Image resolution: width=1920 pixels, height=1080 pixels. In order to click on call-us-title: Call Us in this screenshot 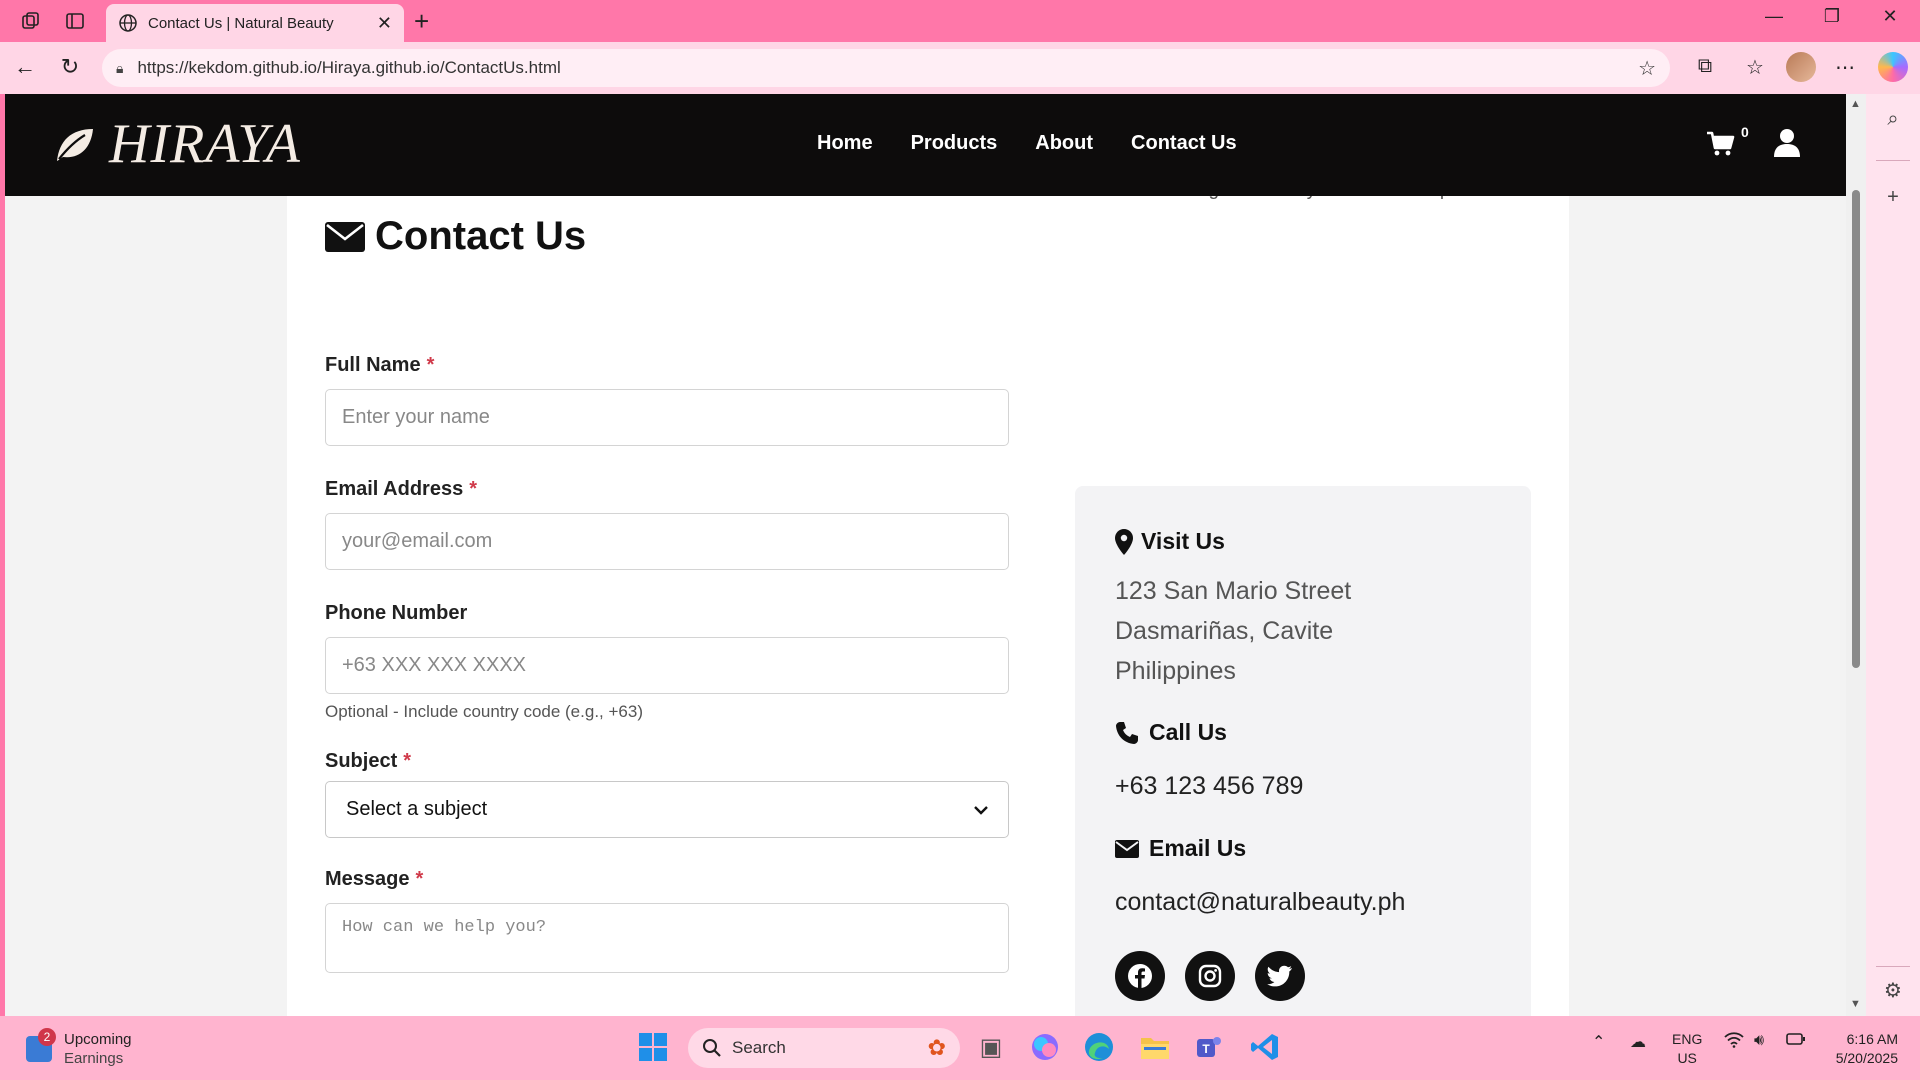, I will do `click(1188, 732)`.